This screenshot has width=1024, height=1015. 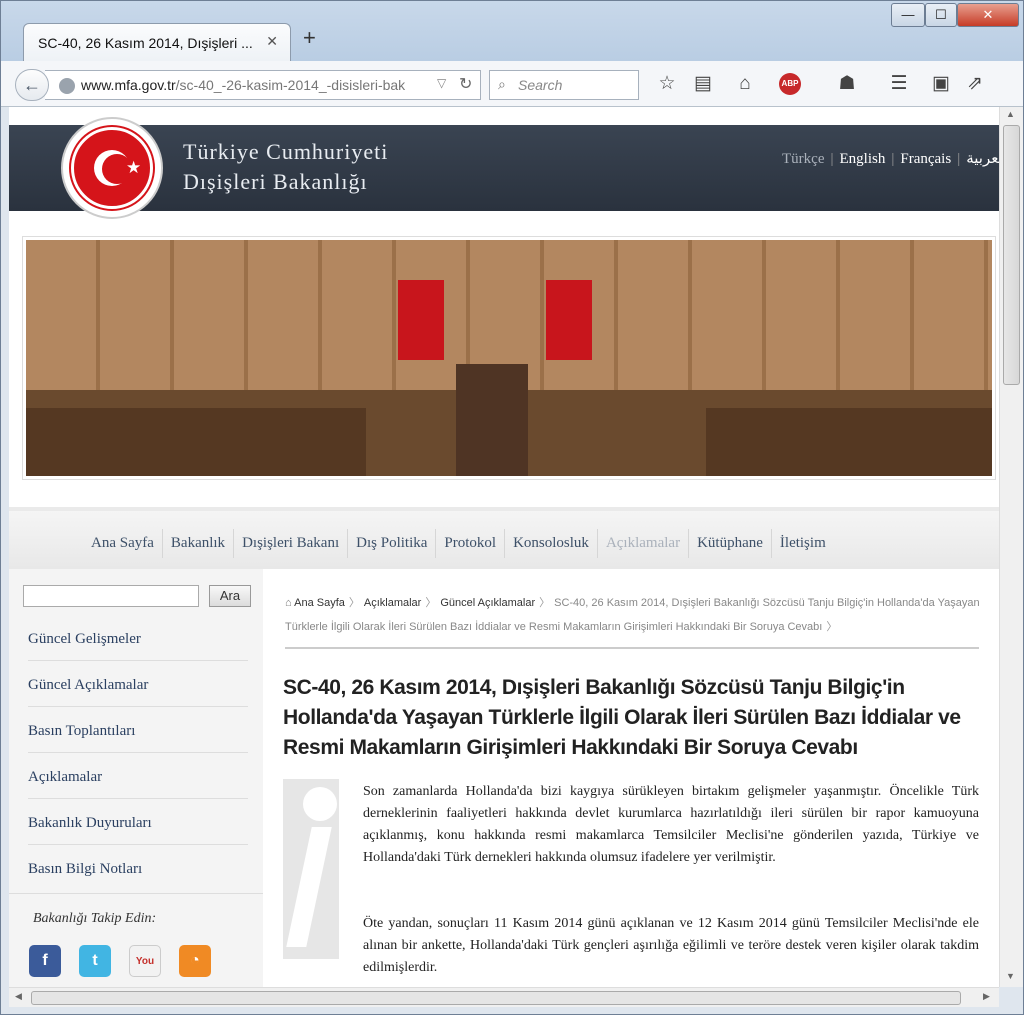 I want to click on lang-english: English, so click(x=863, y=159).